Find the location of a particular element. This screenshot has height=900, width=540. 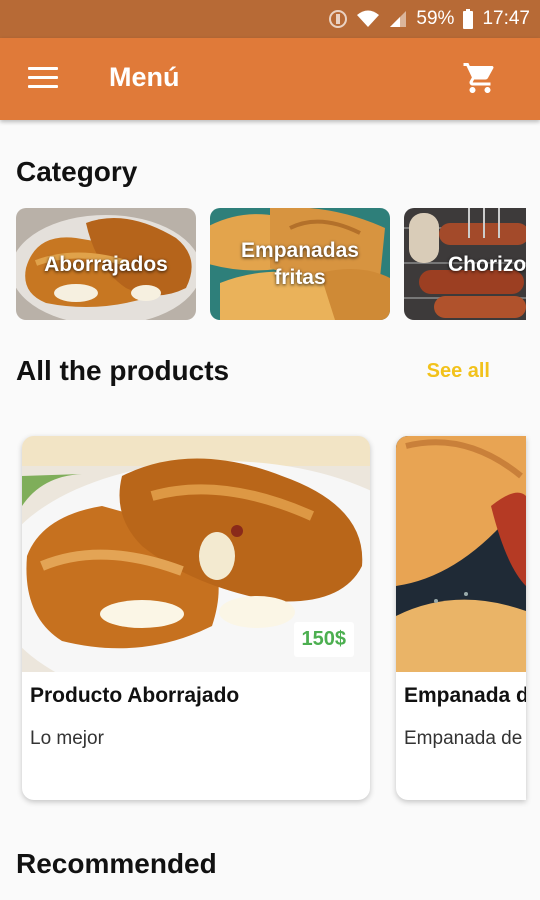

clock: 17:47 is located at coordinates (506, 18).